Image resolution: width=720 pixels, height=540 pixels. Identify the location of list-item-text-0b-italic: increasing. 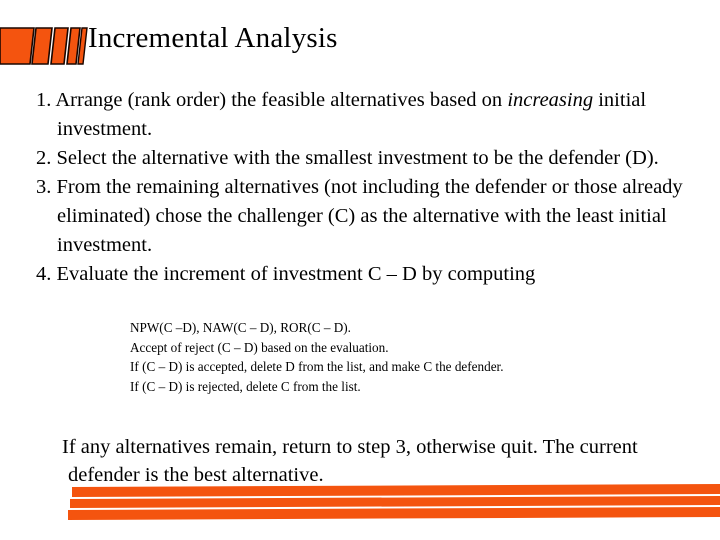
(550, 100).